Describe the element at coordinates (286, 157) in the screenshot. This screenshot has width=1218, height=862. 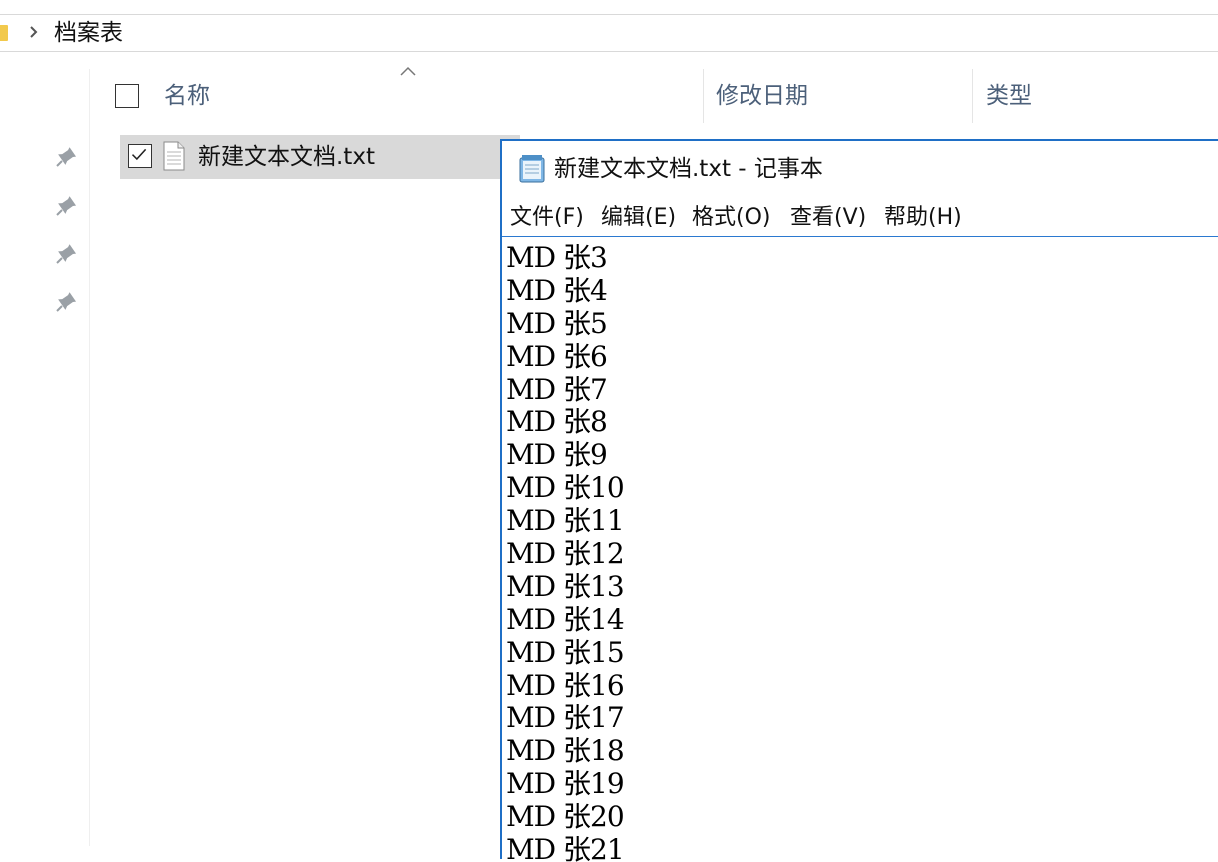
I see `file-name: 新建文本文档.txt` at that location.